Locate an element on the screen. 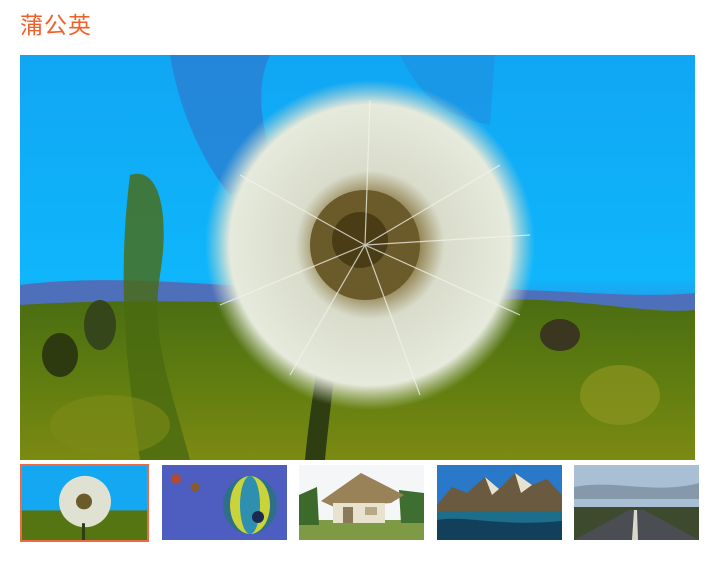  balloons-thumbnail-image is located at coordinates (224, 502).